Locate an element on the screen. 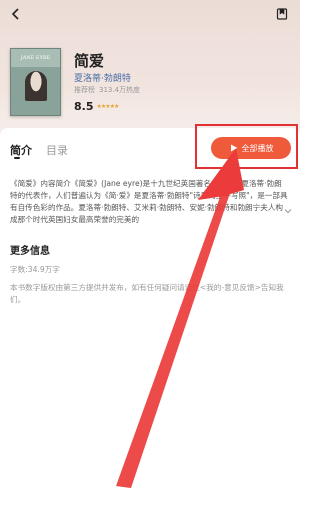  word-count: 字数:34.9万字 is located at coordinates (35, 269).